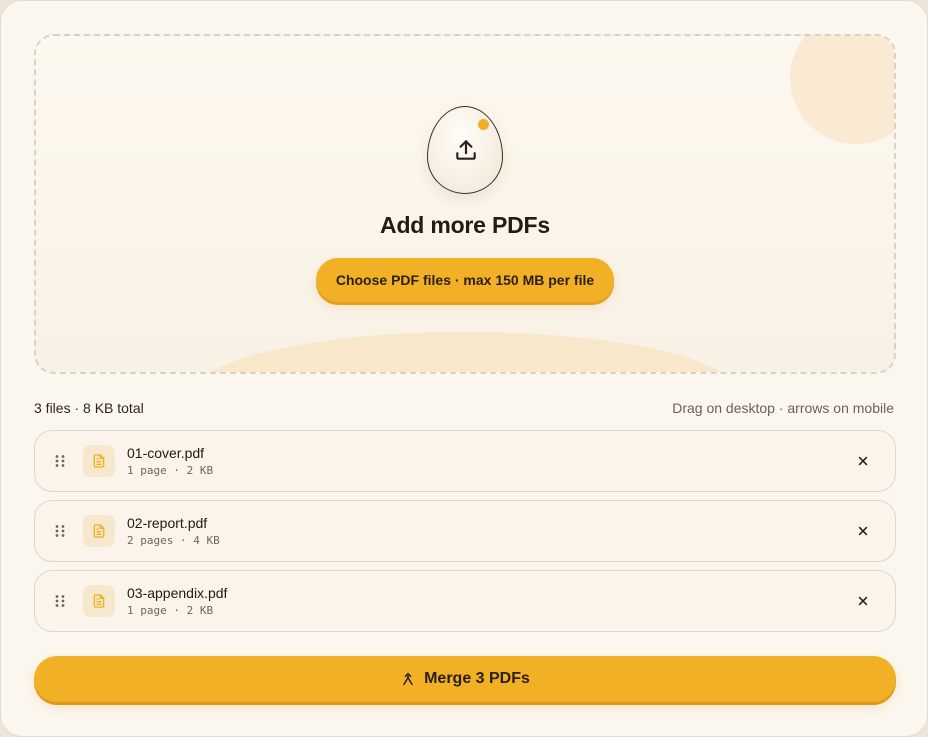  I want to click on decorative-mound, so click(466, 352).